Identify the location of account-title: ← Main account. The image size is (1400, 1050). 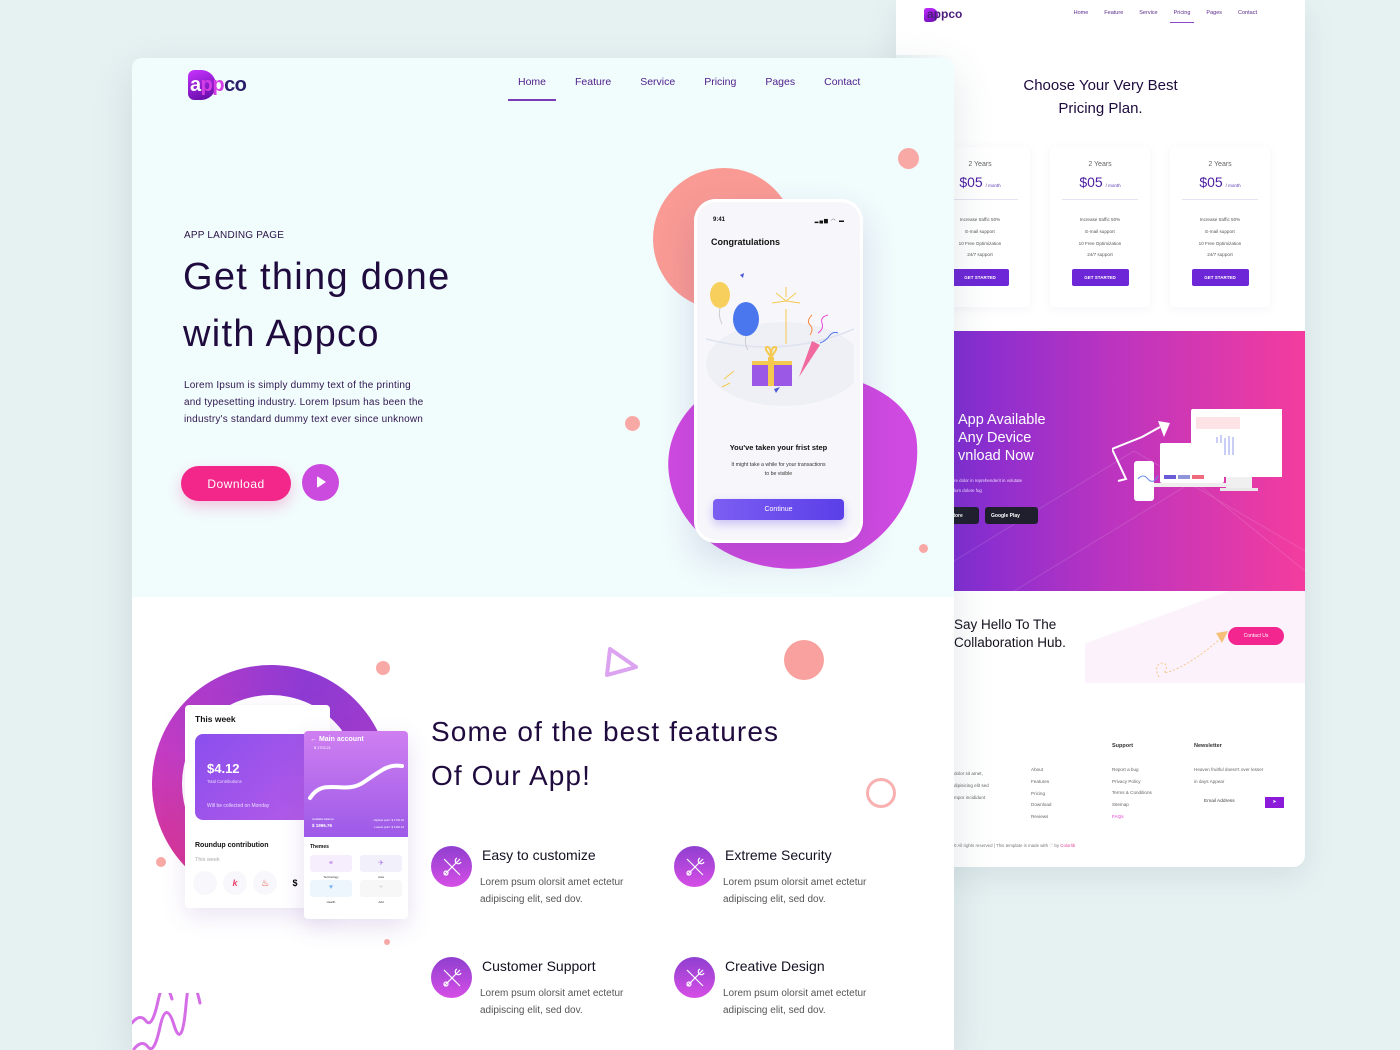
(337, 739).